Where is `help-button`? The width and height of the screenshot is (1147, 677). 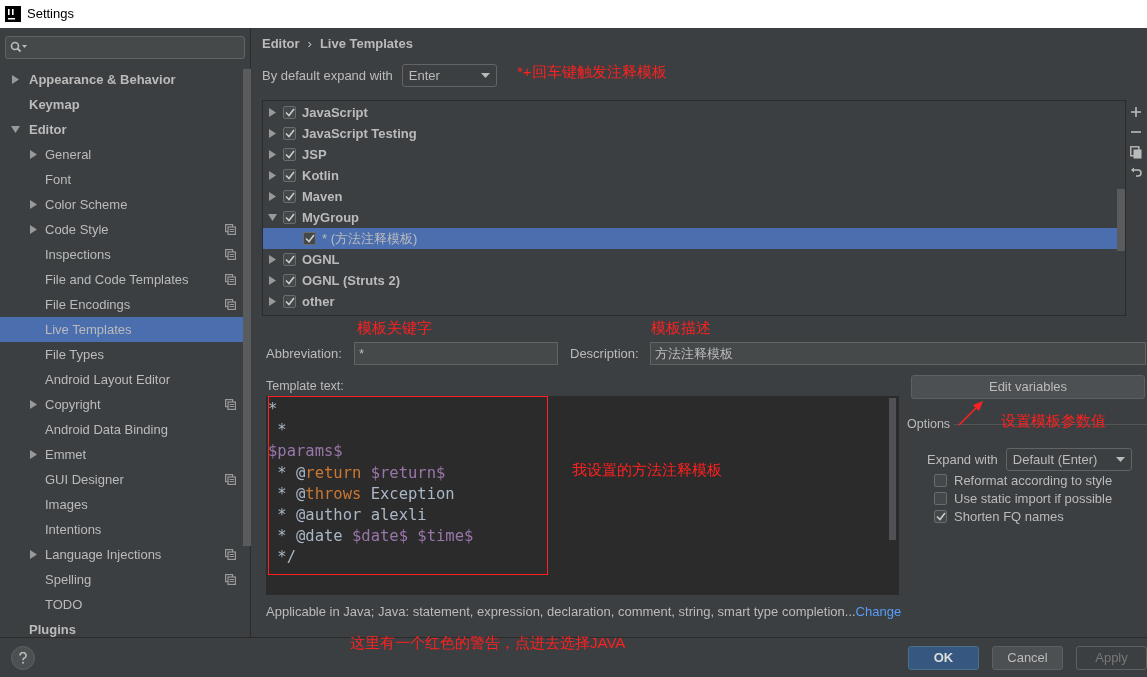
help-button is located at coordinates (23, 657).